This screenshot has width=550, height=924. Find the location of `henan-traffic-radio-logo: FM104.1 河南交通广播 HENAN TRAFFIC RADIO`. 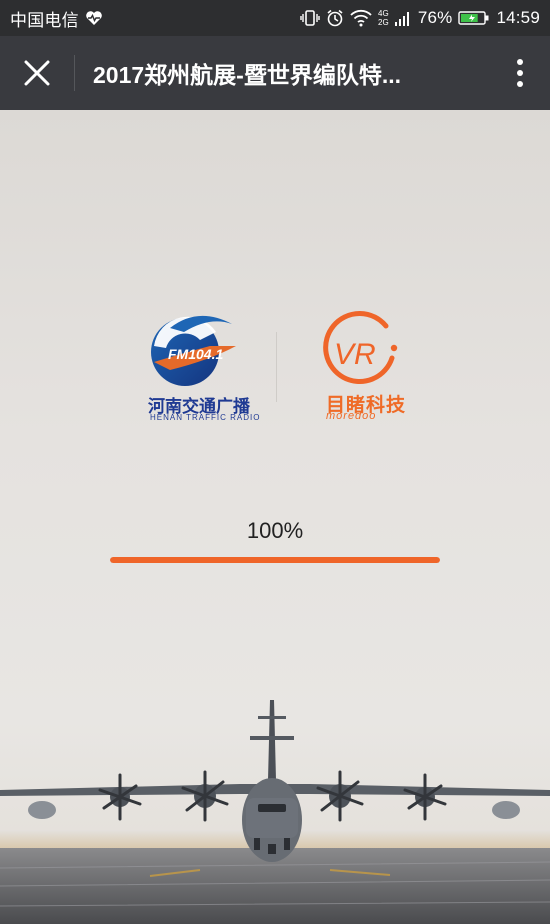

henan-traffic-radio-logo: FM104.1 河南交通广播 HENAN TRAFFIC RADIO is located at coordinates (199, 366).